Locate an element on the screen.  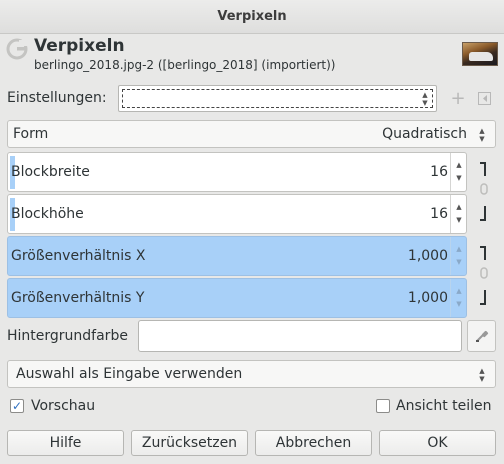
ratio-y-spinner: ▲ ▼ is located at coordinates (458, 298).